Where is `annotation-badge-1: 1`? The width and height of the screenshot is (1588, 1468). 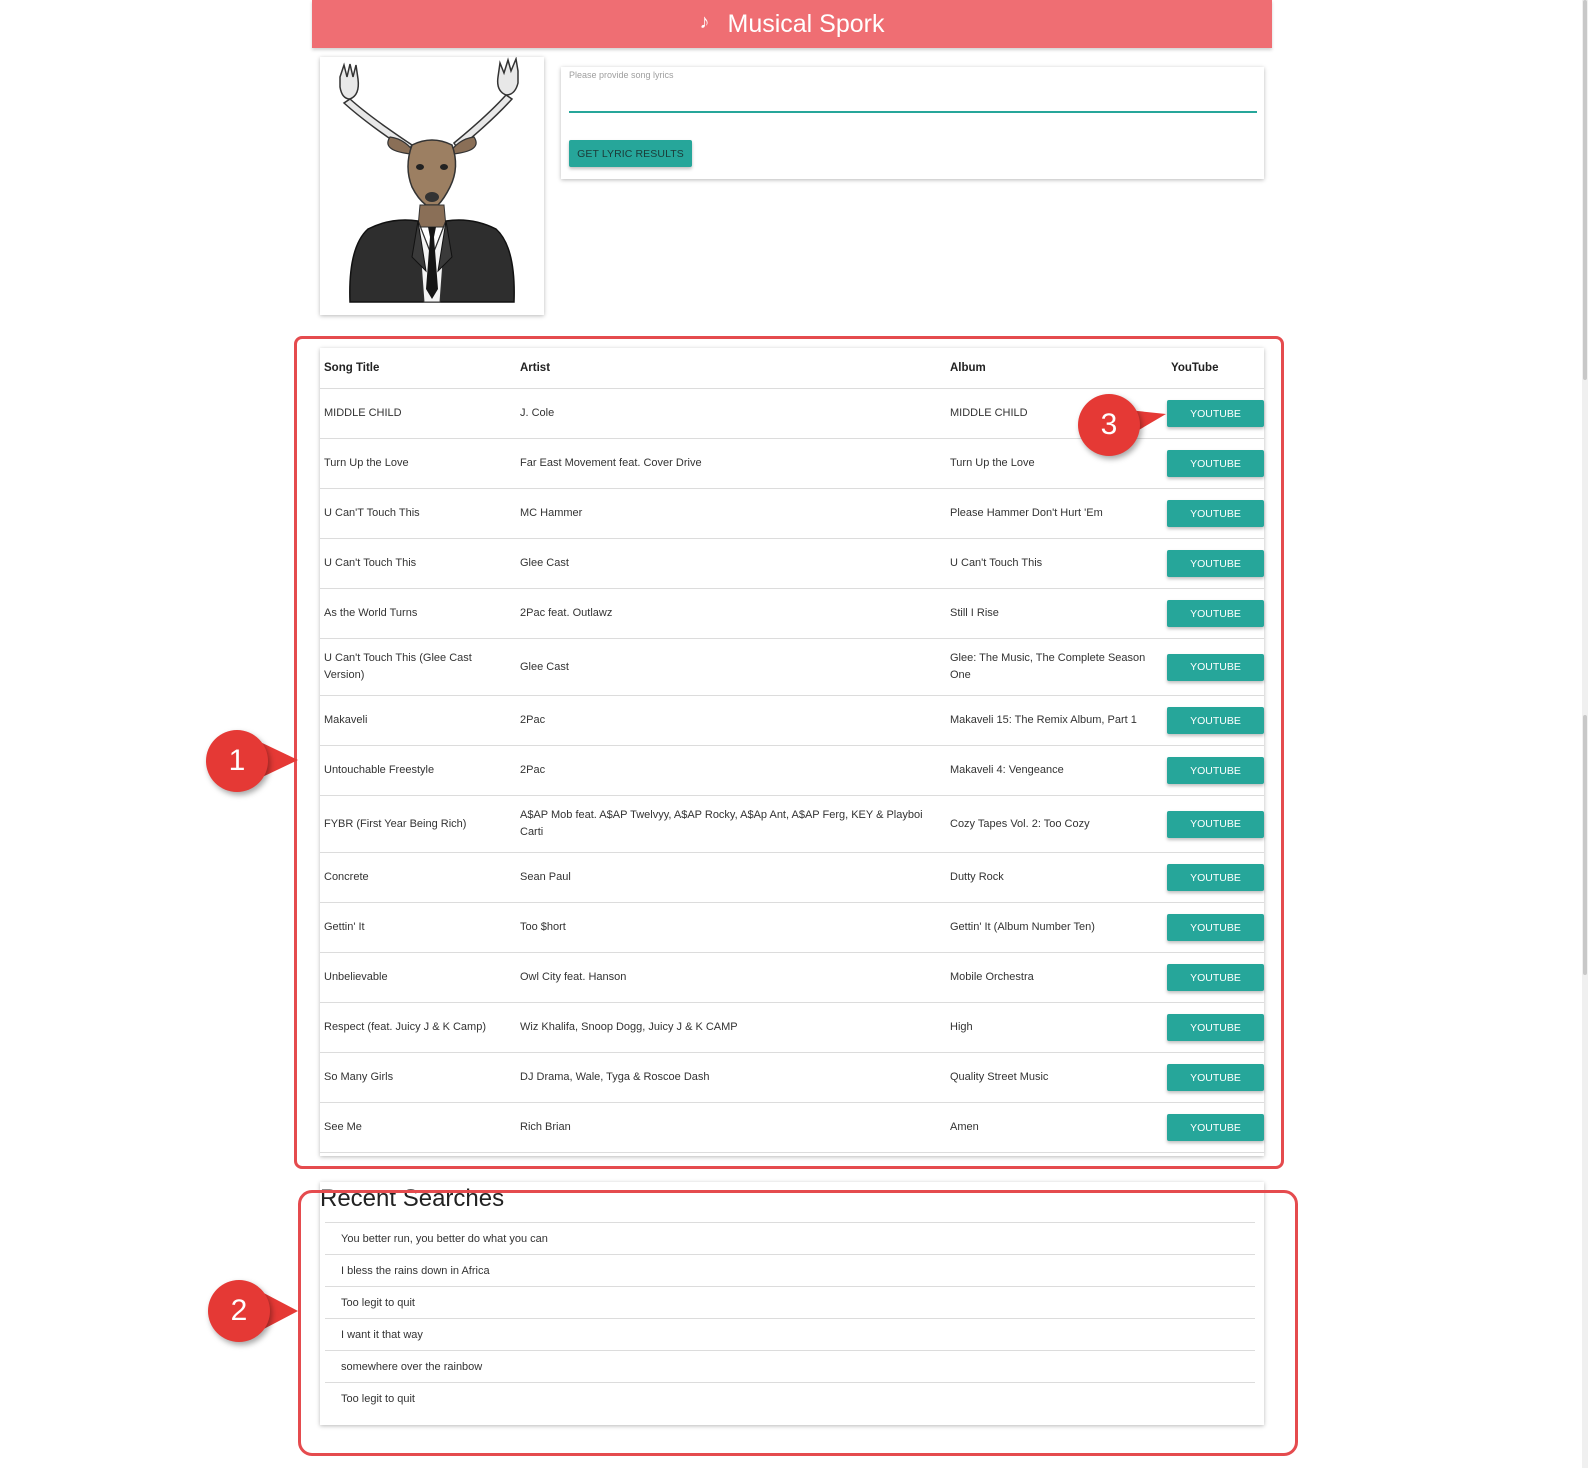 annotation-badge-1: 1 is located at coordinates (237, 761).